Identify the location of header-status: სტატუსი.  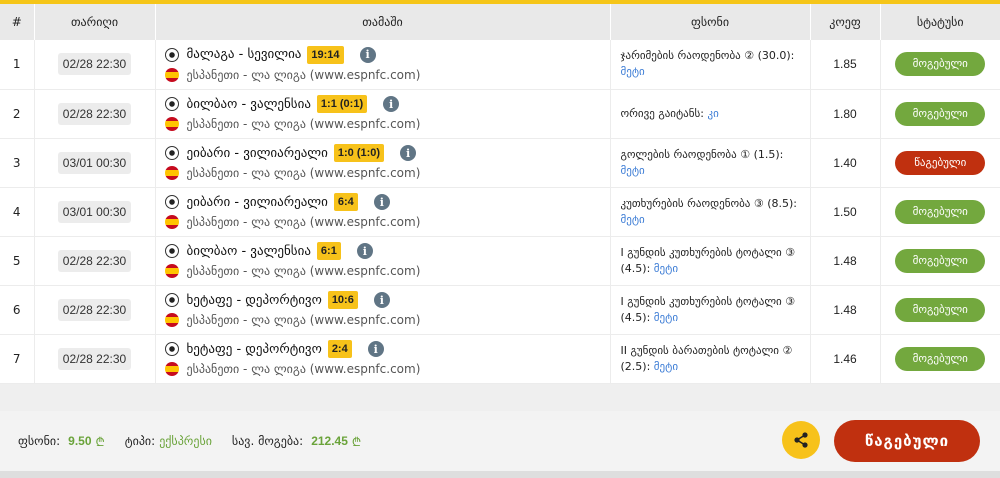
(940, 22).